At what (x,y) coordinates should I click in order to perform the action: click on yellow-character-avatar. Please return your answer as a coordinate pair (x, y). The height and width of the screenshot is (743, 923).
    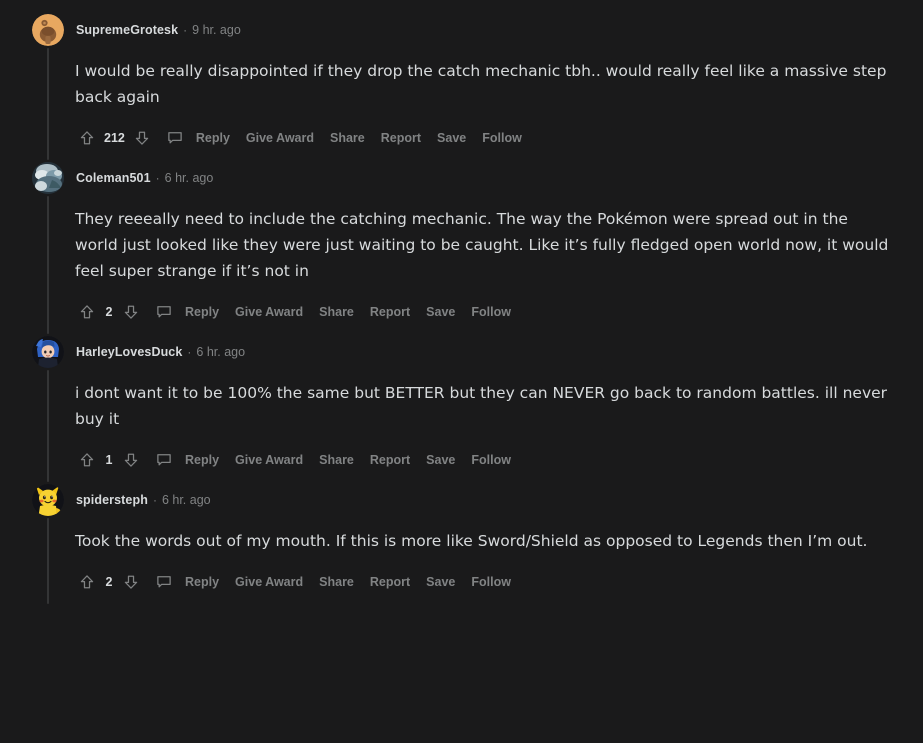
    Looking at the image, I should click on (48, 500).